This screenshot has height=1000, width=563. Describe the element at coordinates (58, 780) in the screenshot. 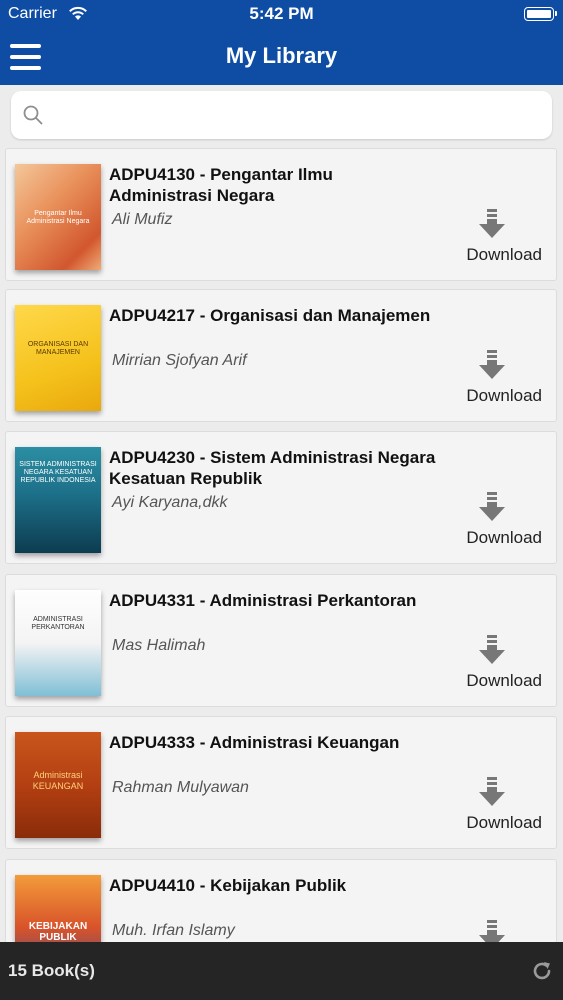

I see `cover-title: Administrasi KEUANGAN` at that location.